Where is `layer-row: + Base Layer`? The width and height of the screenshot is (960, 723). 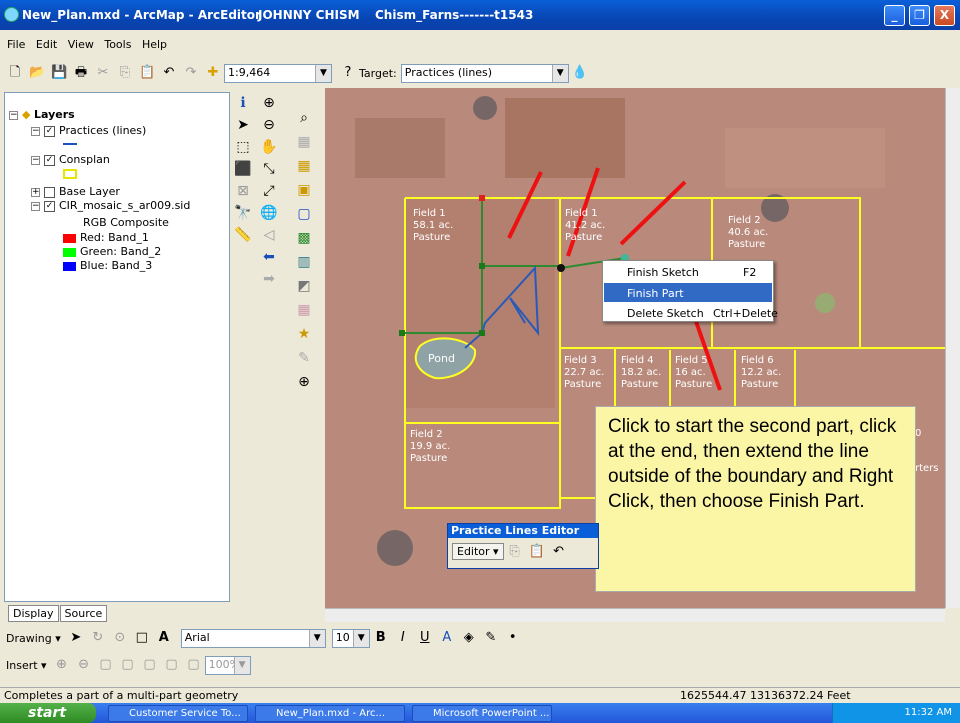
layer-row: + Base Layer is located at coordinates (75, 191).